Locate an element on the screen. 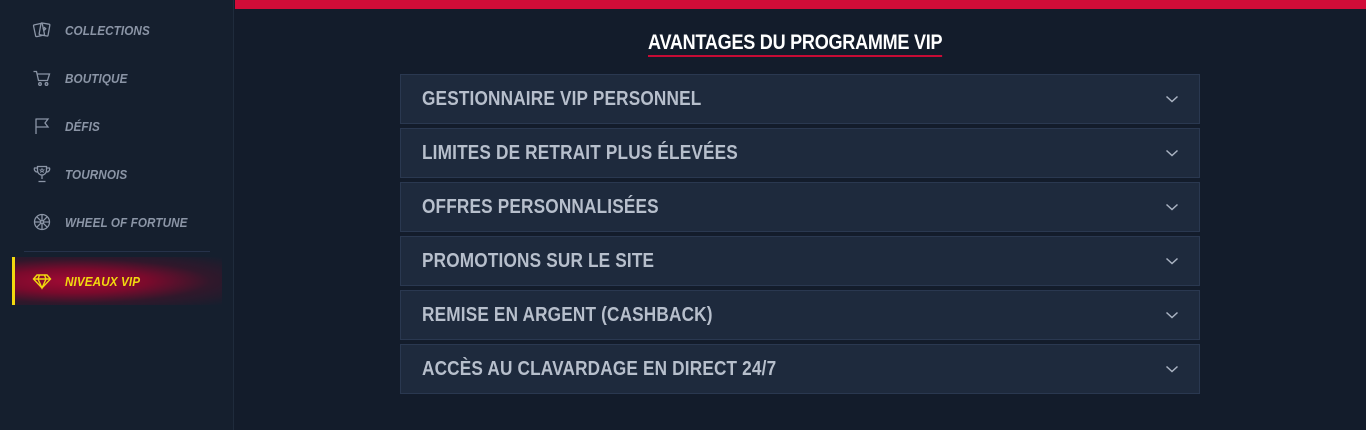 The height and width of the screenshot is (430, 1366). sidebar-item-label: WHEEL OF FORTUNE is located at coordinates (126, 222).